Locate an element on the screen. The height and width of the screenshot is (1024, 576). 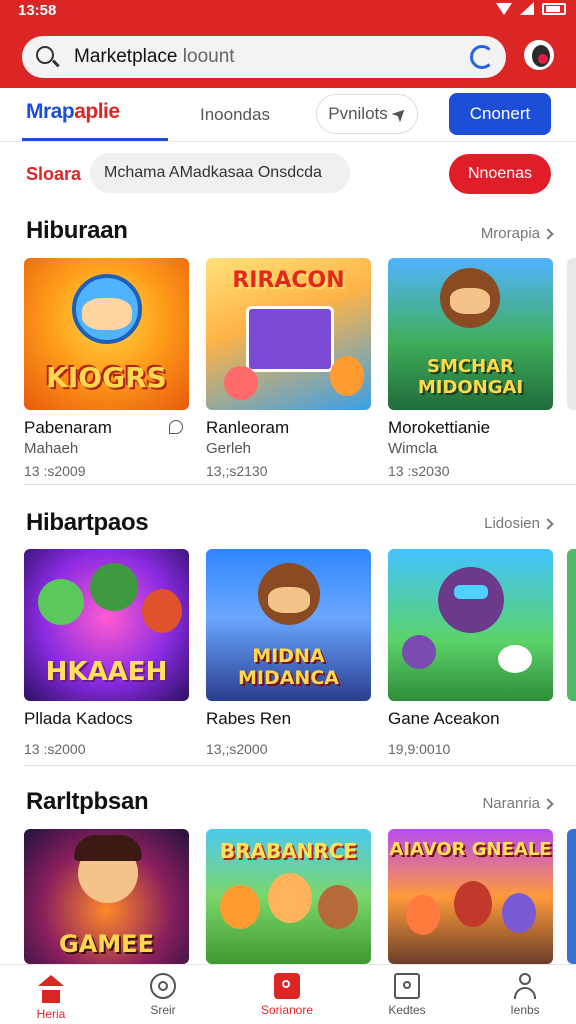
app-header: 13:58 Marketplace loount is located at coordinates (288, 44).